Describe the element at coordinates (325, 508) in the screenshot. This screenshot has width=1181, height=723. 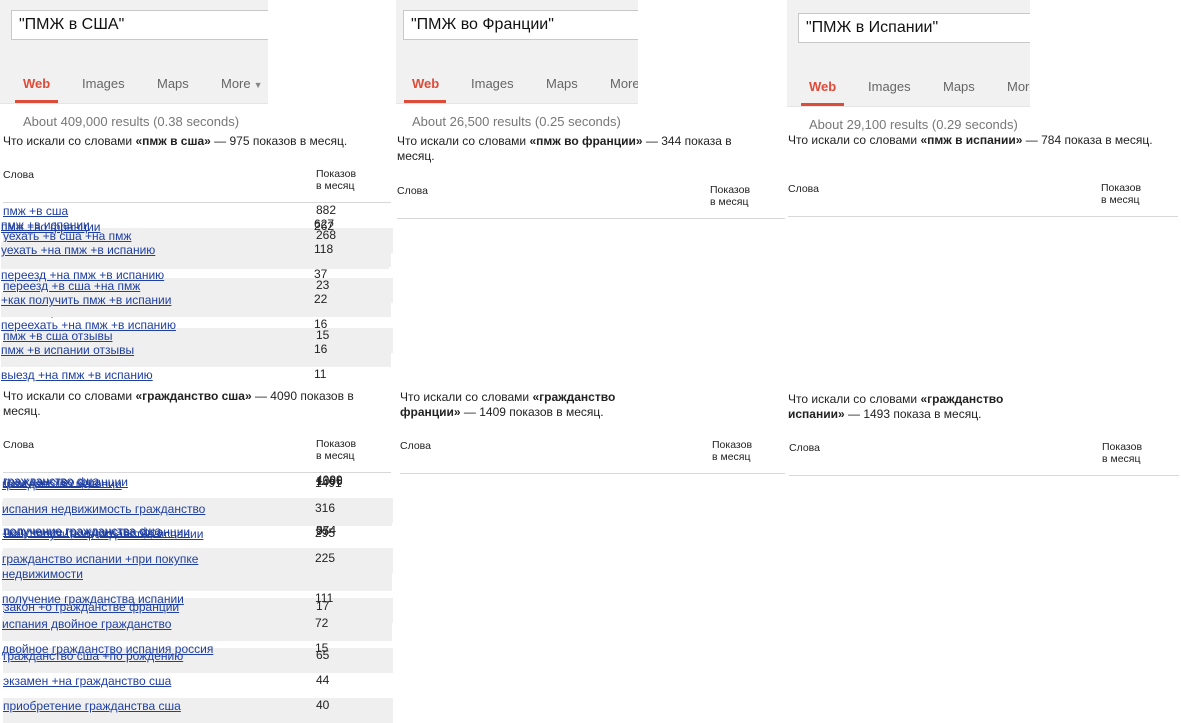
I see `impressions-count: 316` at that location.